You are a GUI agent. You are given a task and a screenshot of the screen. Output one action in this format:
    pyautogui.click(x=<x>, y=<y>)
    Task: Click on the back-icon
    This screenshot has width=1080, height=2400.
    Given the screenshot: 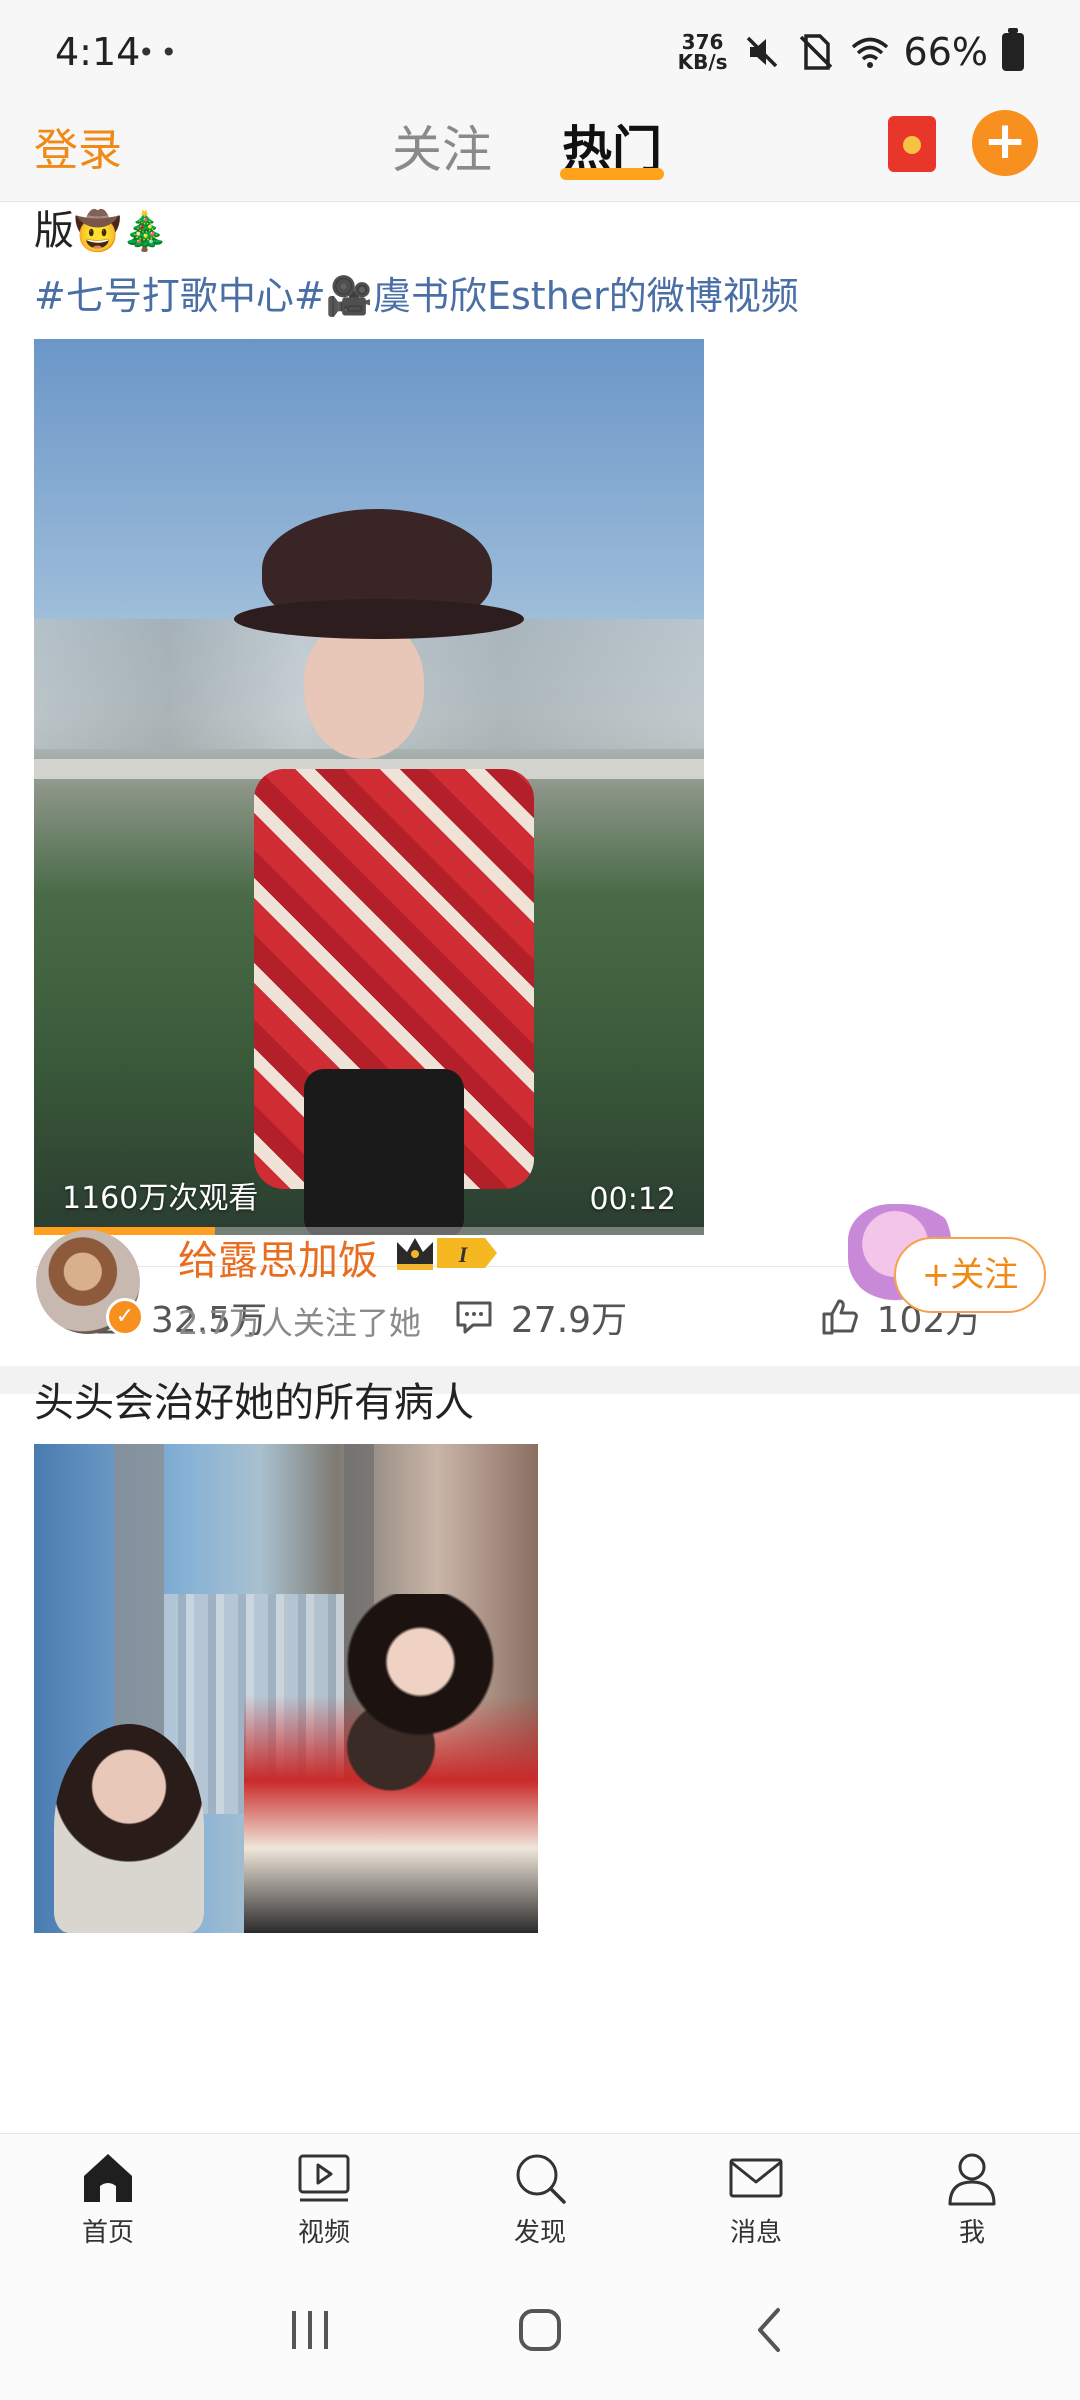 What is the action you would take?
    pyautogui.click(x=770, y=2330)
    